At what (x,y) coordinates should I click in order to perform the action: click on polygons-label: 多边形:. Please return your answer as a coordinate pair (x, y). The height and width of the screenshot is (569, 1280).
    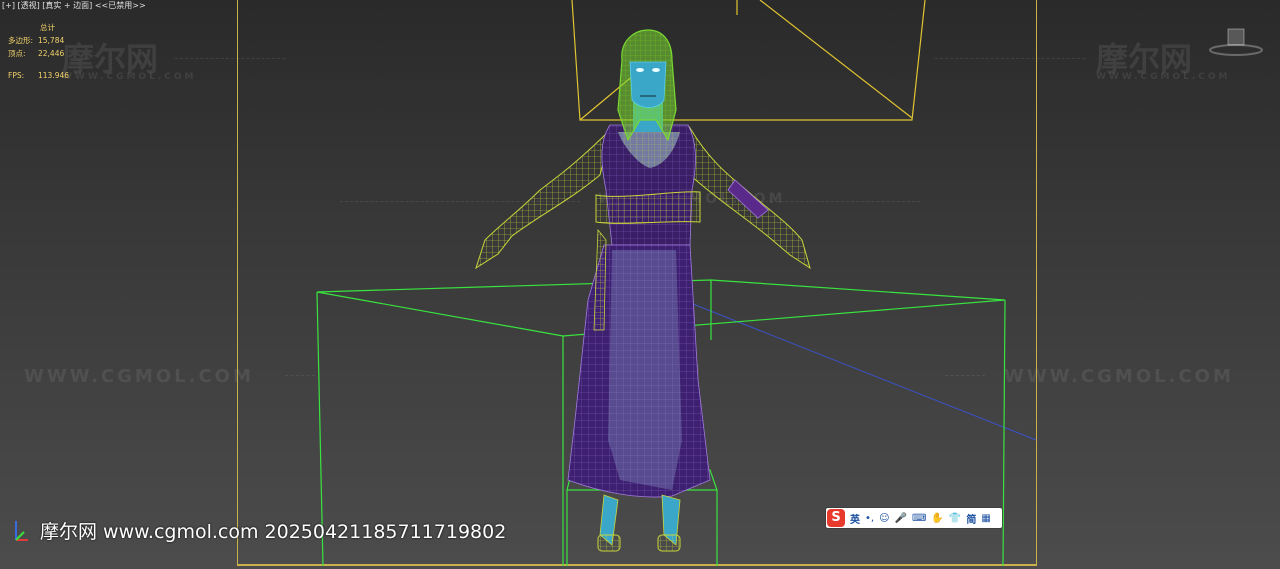
    Looking at the image, I should click on (21, 40).